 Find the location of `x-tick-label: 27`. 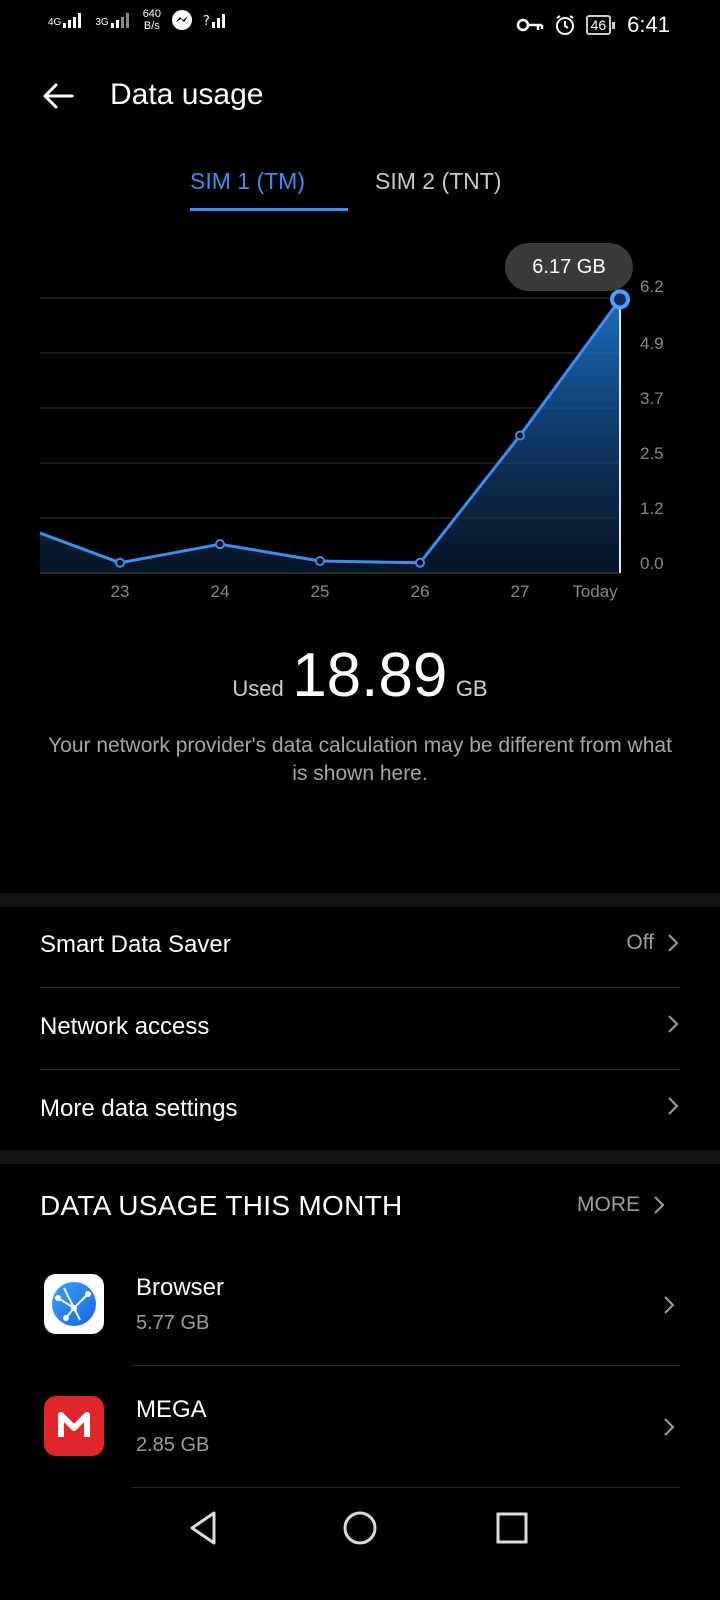

x-tick-label: 27 is located at coordinates (520, 591).